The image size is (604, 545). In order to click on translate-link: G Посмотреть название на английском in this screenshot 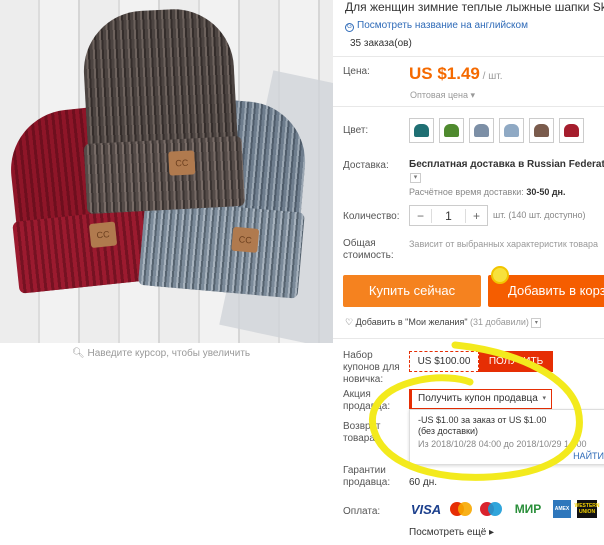, I will do `click(436, 26)`.